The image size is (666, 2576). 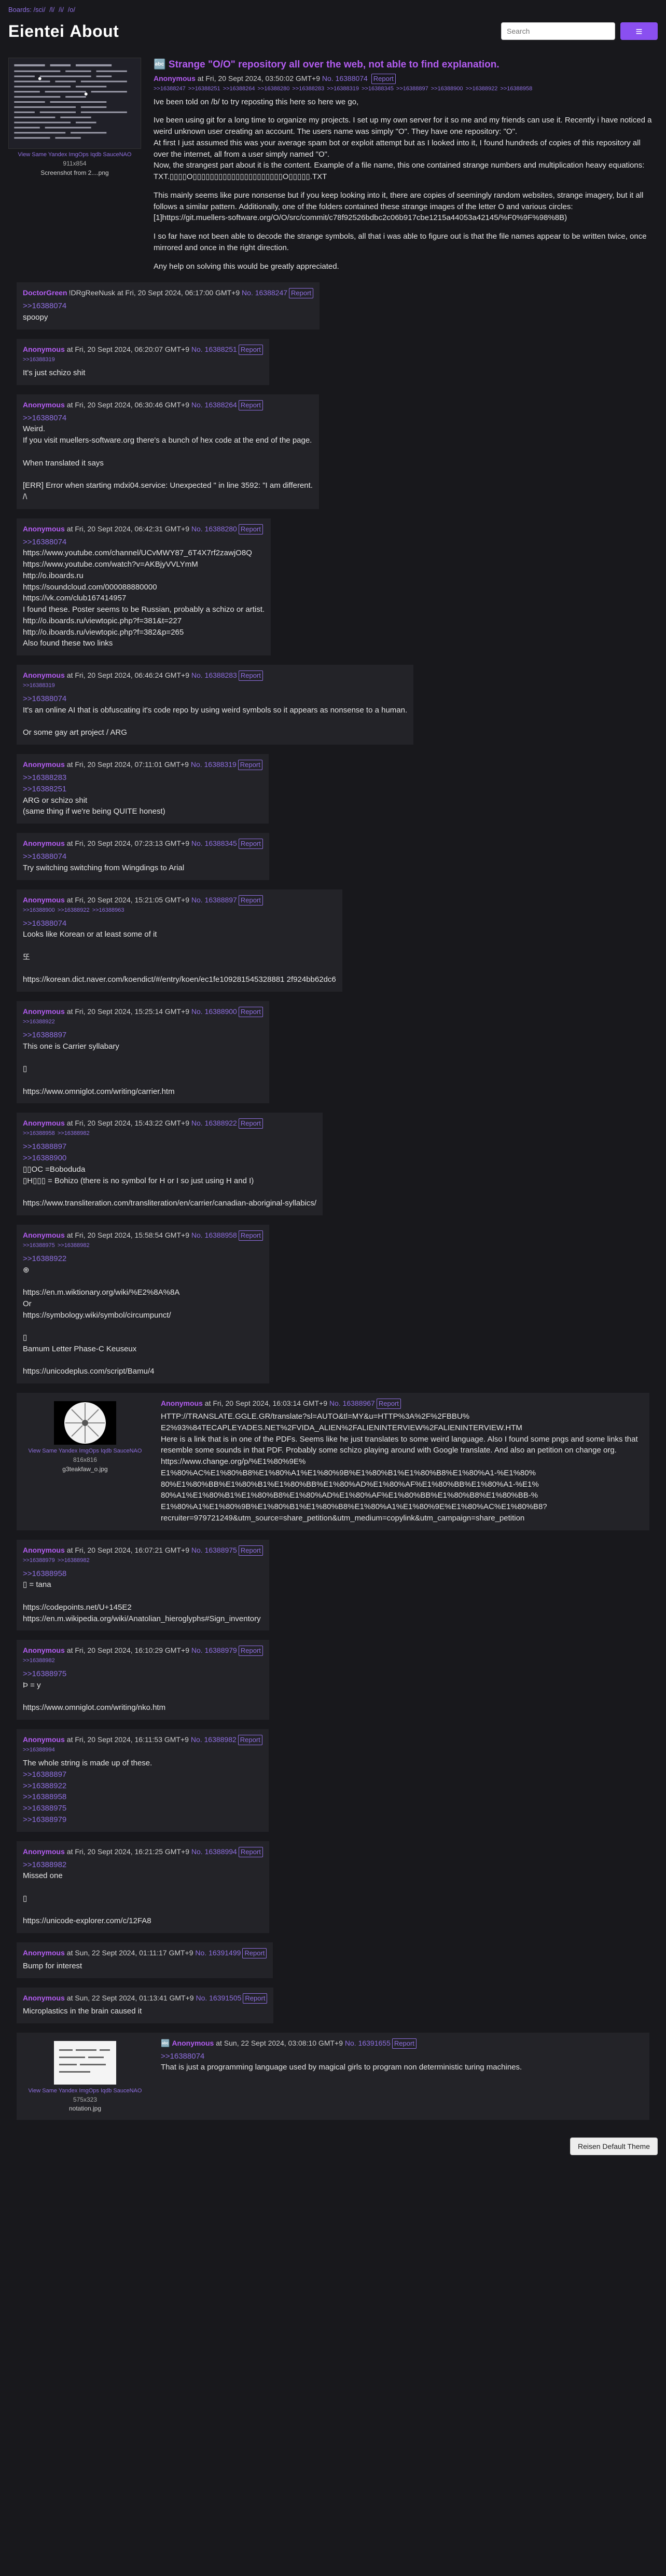 I want to click on reply-backlinks: >>16388900 >>16388922 >>16388963, so click(x=179, y=911).